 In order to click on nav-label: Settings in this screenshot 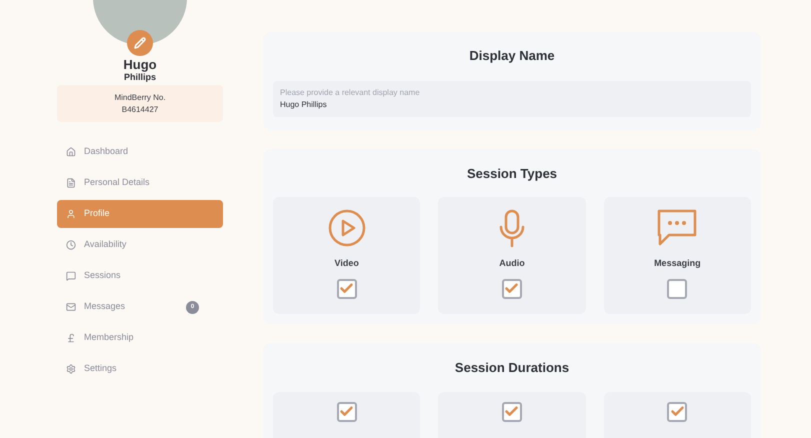, I will do `click(101, 369)`.